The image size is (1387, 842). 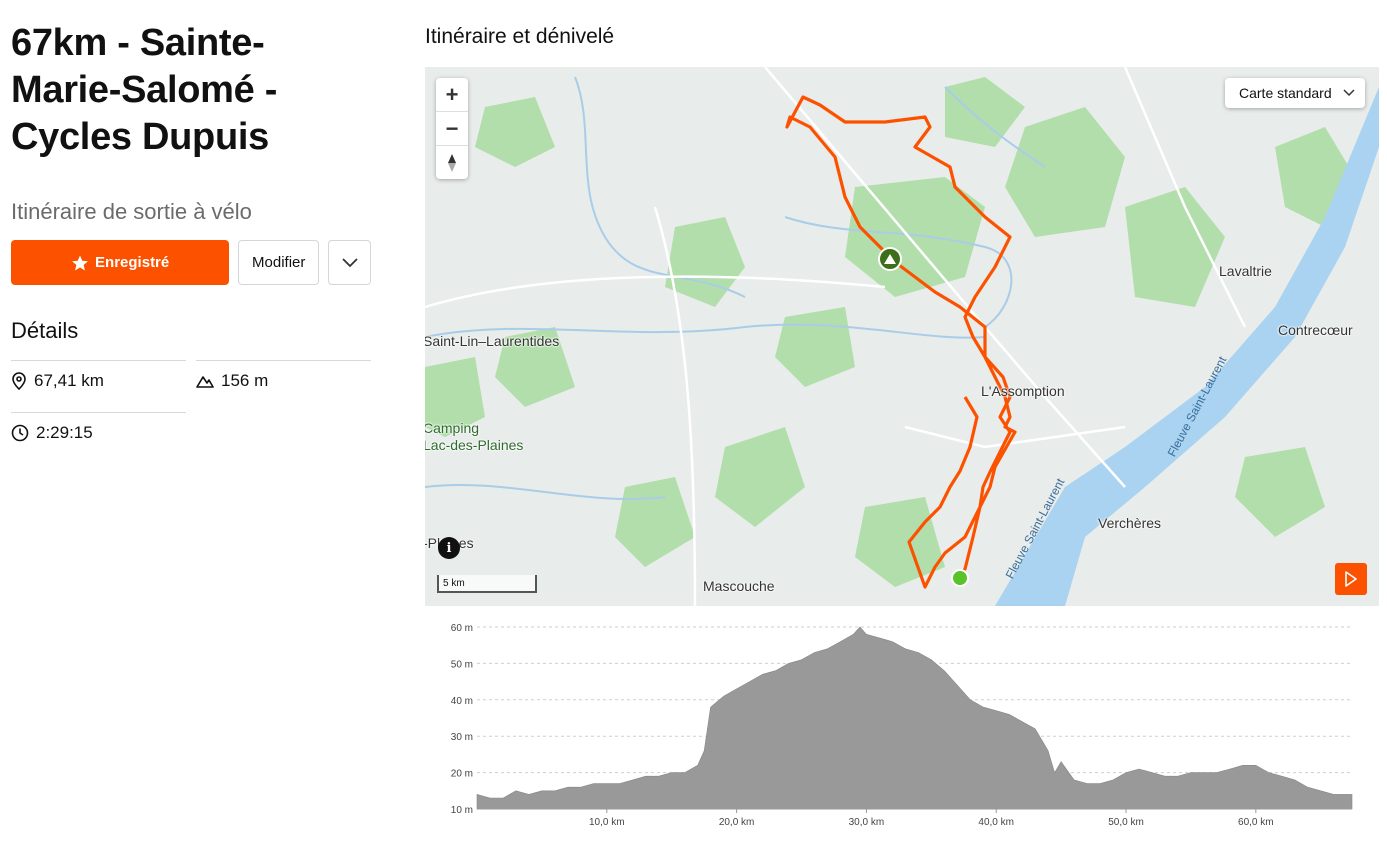 What do you see at coordinates (960, 578) in the screenshot?
I see `start-marker` at bounding box center [960, 578].